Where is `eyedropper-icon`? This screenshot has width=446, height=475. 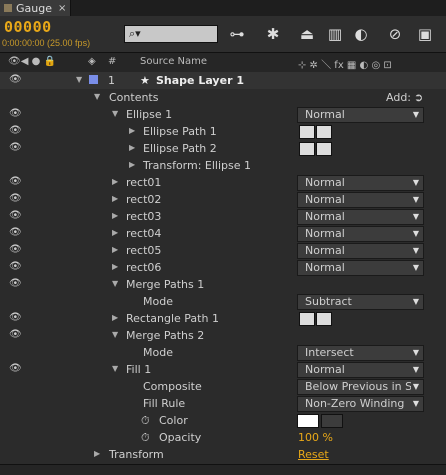 eyedropper-icon is located at coordinates (332, 421).